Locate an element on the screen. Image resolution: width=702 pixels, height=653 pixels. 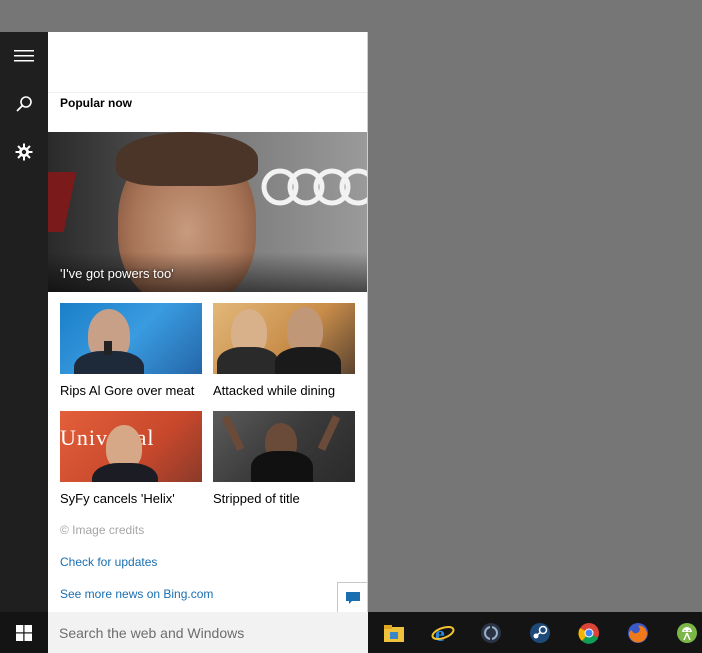
cortana-rail is located at coordinates (24, 322).